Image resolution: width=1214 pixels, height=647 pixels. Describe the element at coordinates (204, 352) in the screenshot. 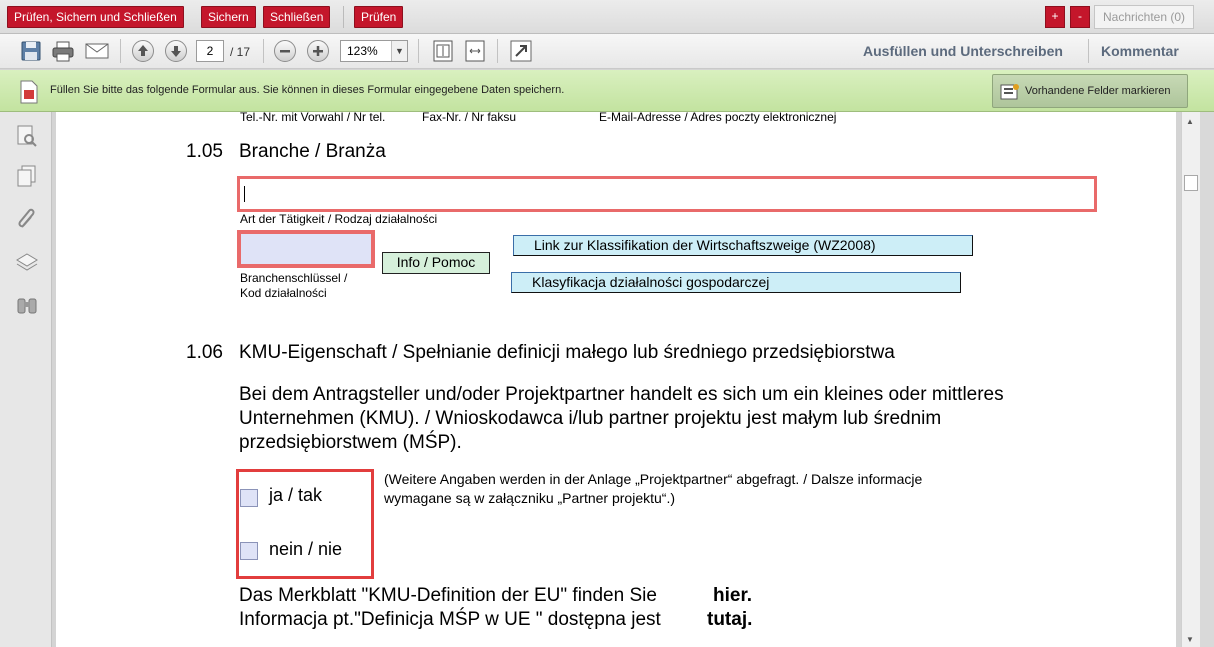

I see `section-number: 1.06` at that location.